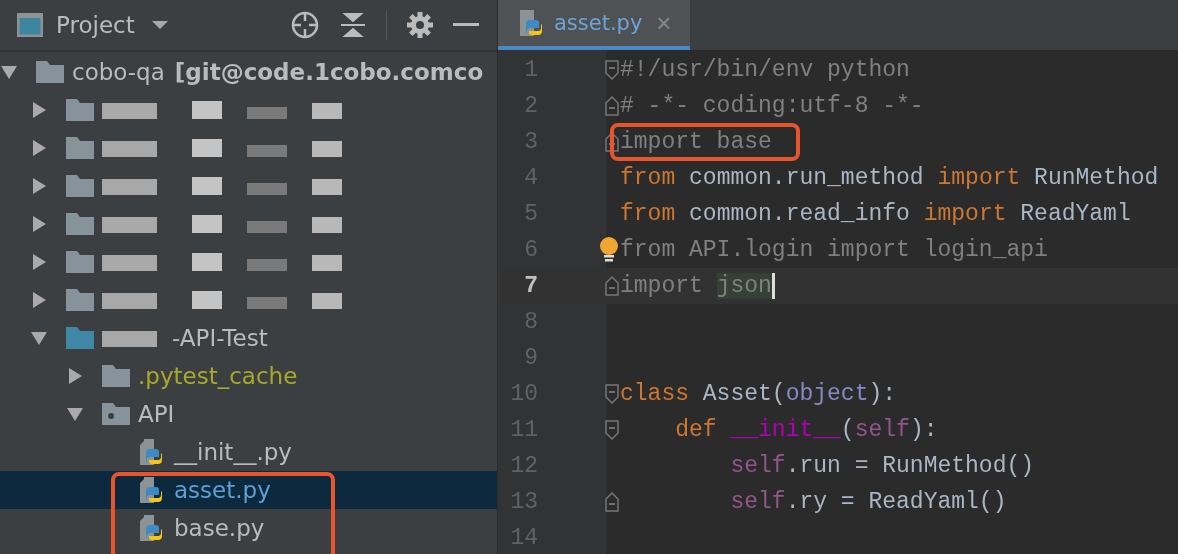 The width and height of the screenshot is (1178, 554). Describe the element at coordinates (233, 452) in the screenshot. I see `tree-item-label: __init__.py` at that location.